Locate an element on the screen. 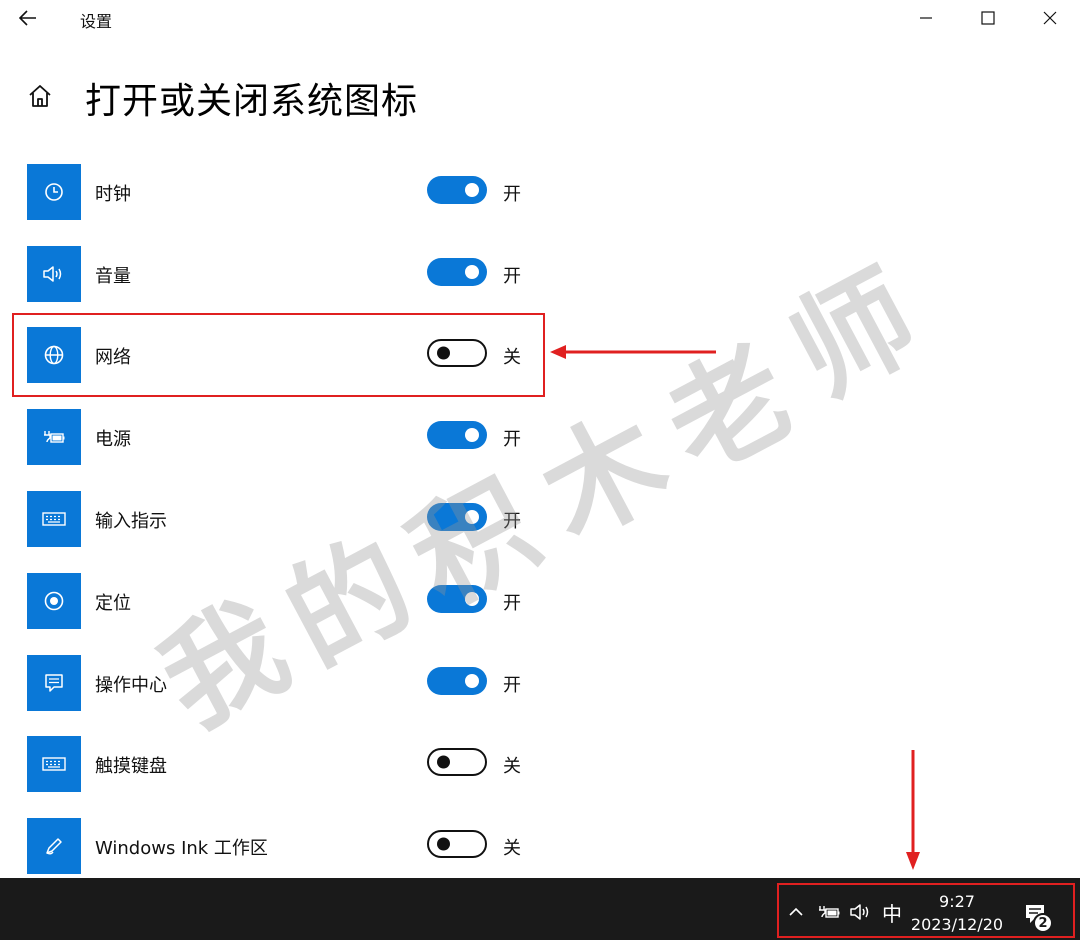  title-bar: 设置 is located at coordinates (540, 19).